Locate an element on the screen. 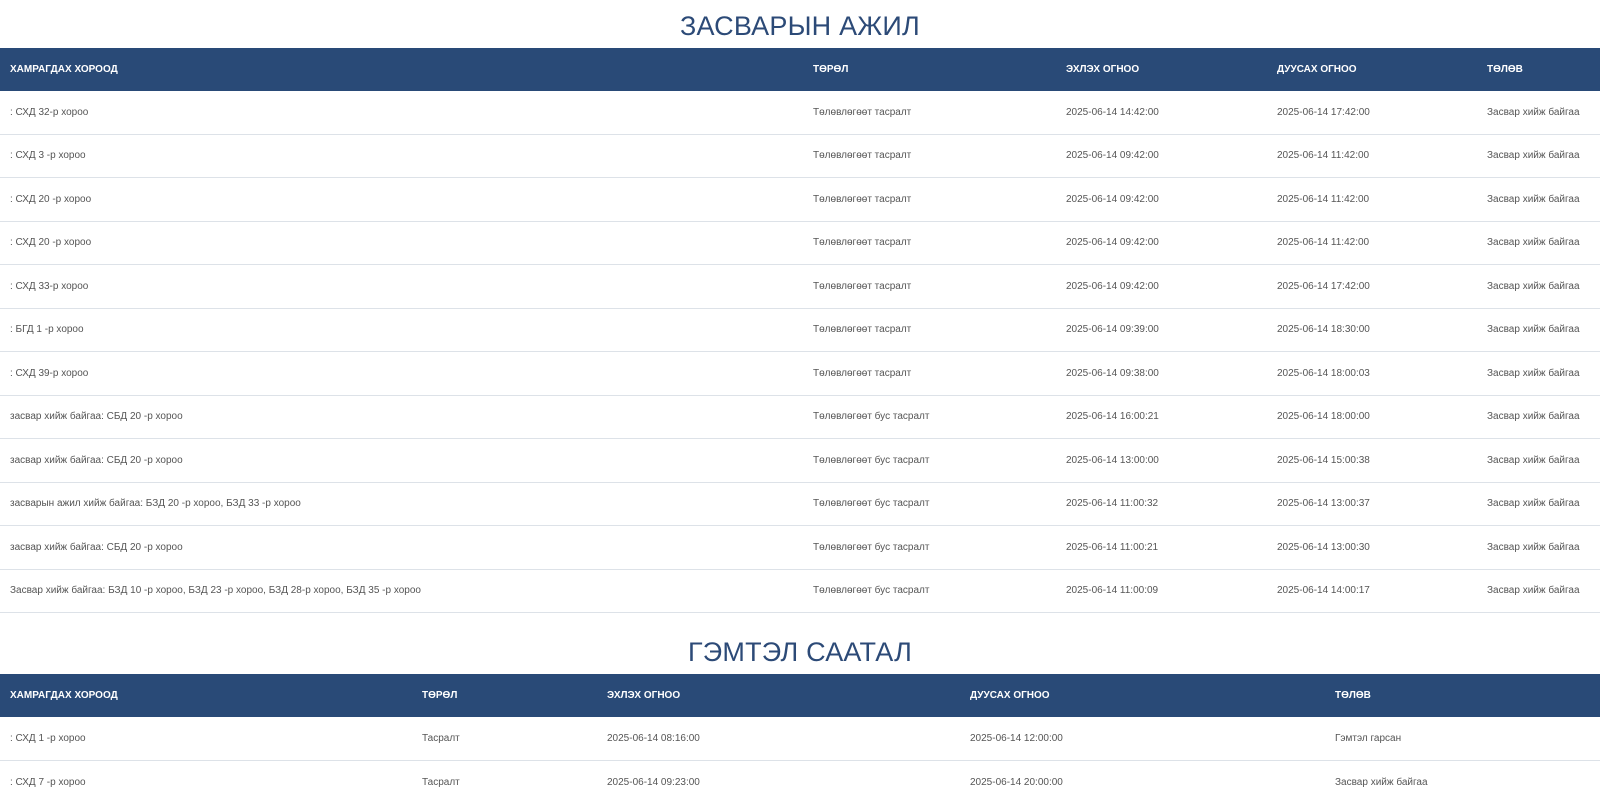  repair-section-title: ЗАСВАРЫН АЖИЛ is located at coordinates (800, 26).